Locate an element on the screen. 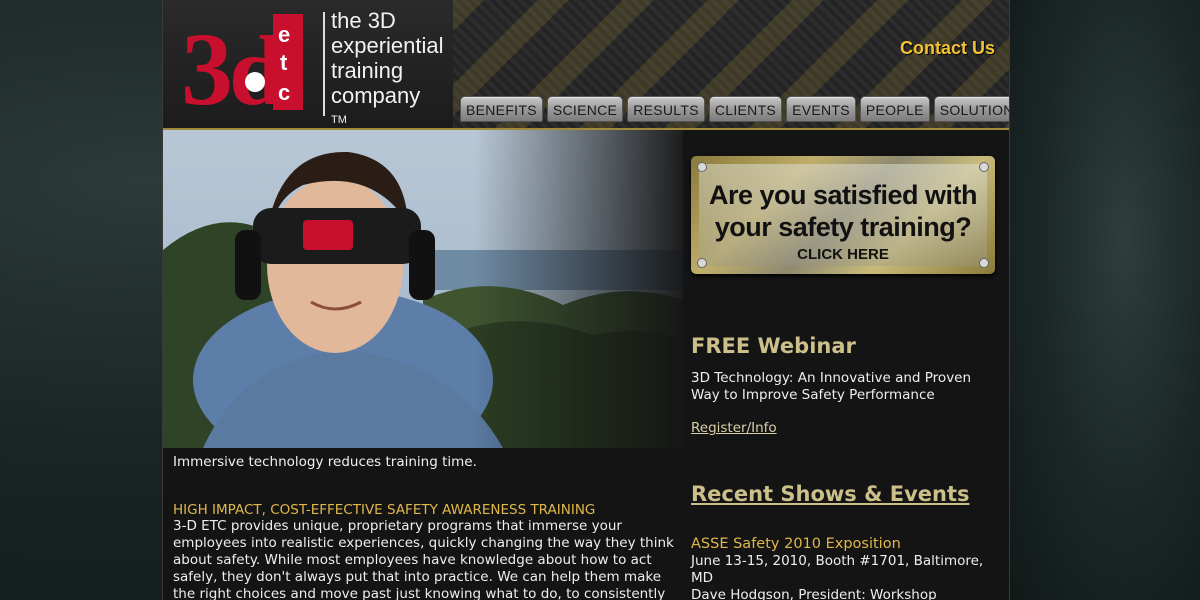 The image size is (1200, 600). banner-line-1: Are you satisfied with is located at coordinates (843, 195).